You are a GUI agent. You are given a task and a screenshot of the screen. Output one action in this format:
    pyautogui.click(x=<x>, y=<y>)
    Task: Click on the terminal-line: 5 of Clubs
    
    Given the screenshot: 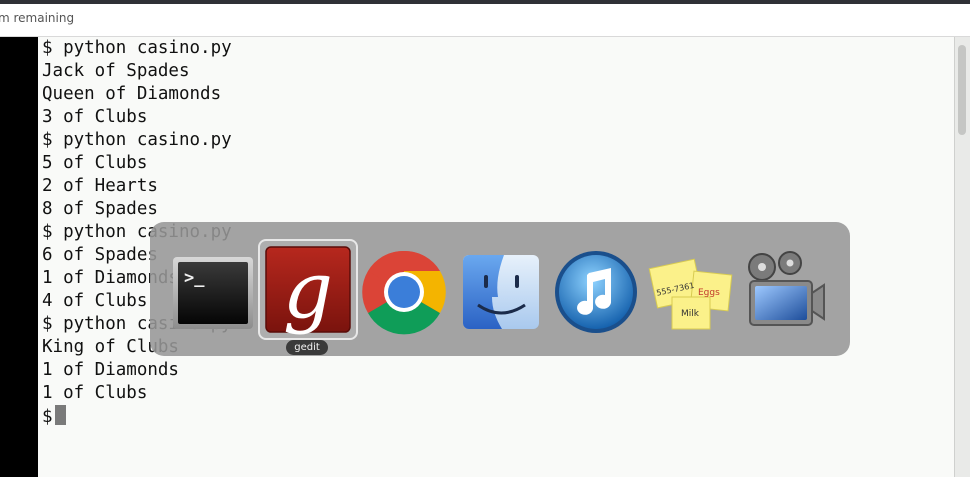 What is the action you would take?
    pyautogui.click(x=95, y=163)
    